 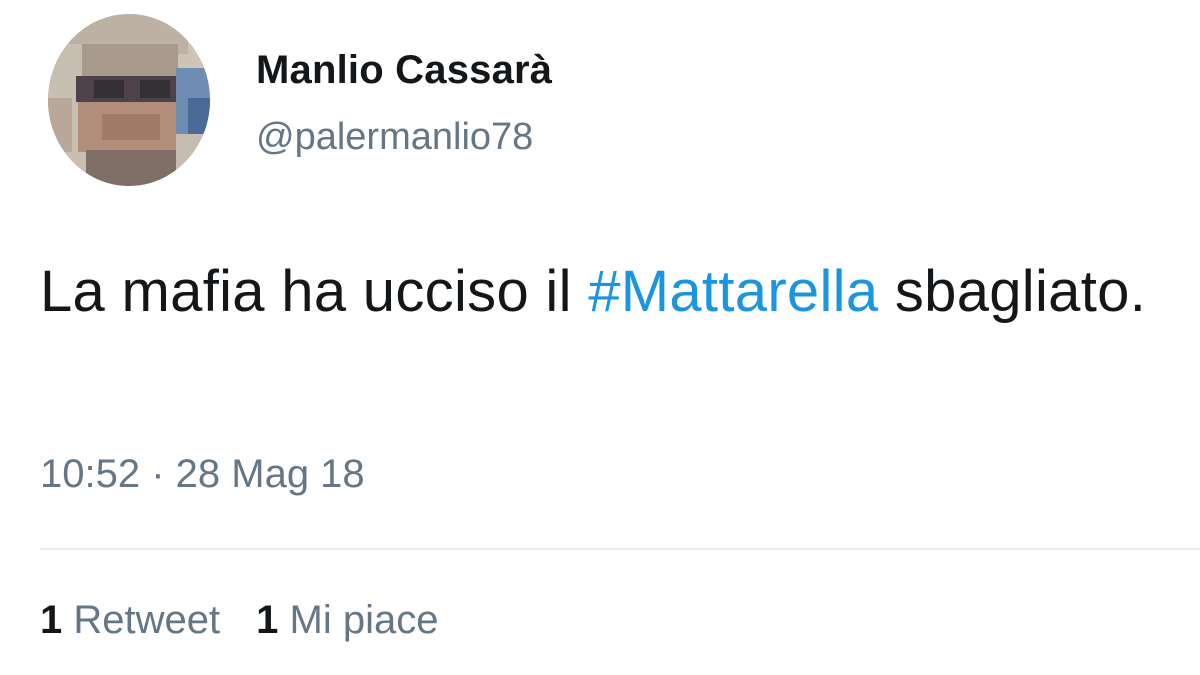 I want to click on retweets-count: 1, so click(x=51, y=620).